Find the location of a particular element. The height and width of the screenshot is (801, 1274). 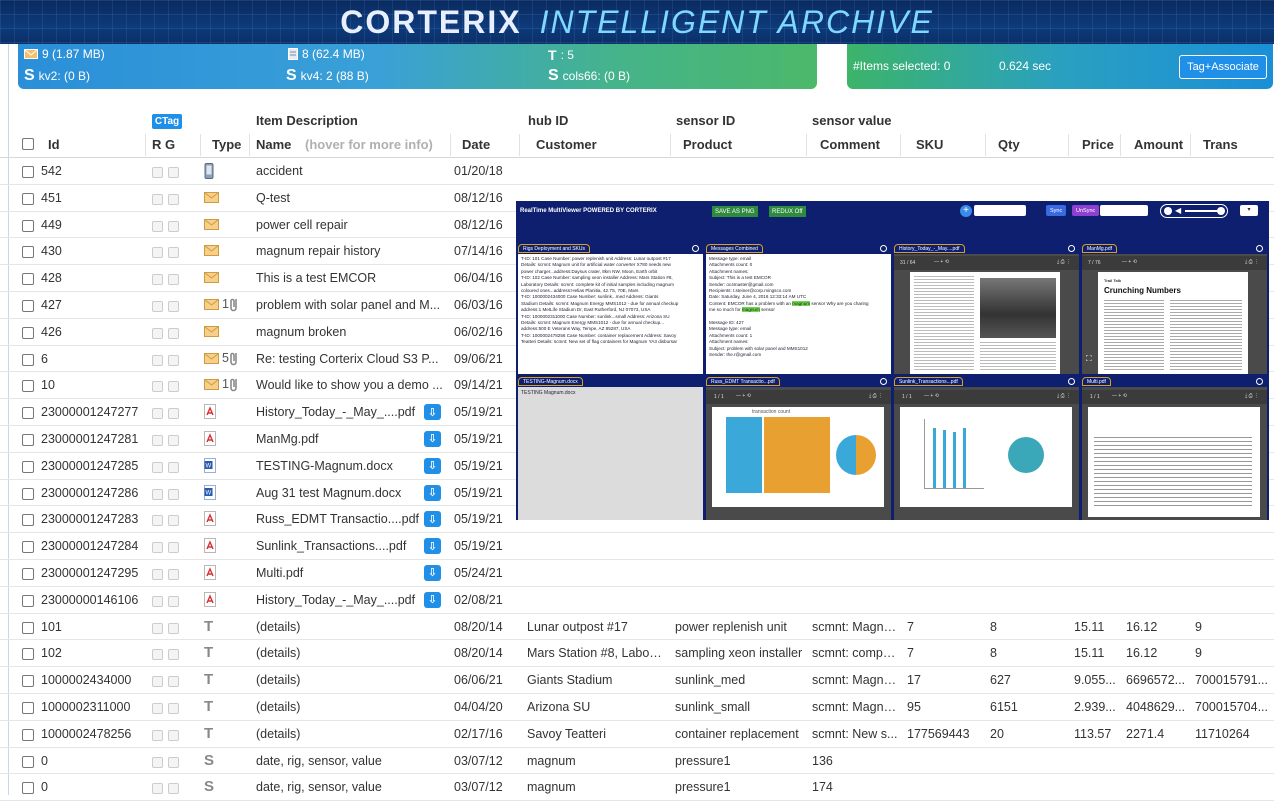

item-name-link: Sunlink_Transactions....pdf is located at coordinates (338, 546).